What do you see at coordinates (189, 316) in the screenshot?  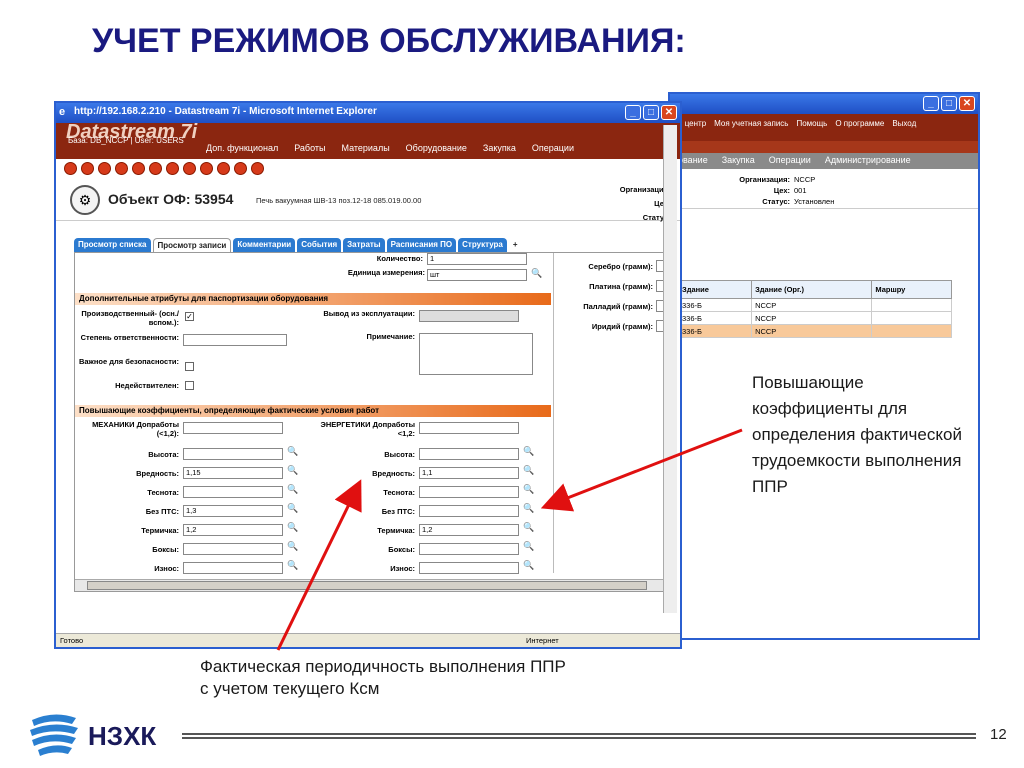 I see `production-checkbox: ✓` at bounding box center [189, 316].